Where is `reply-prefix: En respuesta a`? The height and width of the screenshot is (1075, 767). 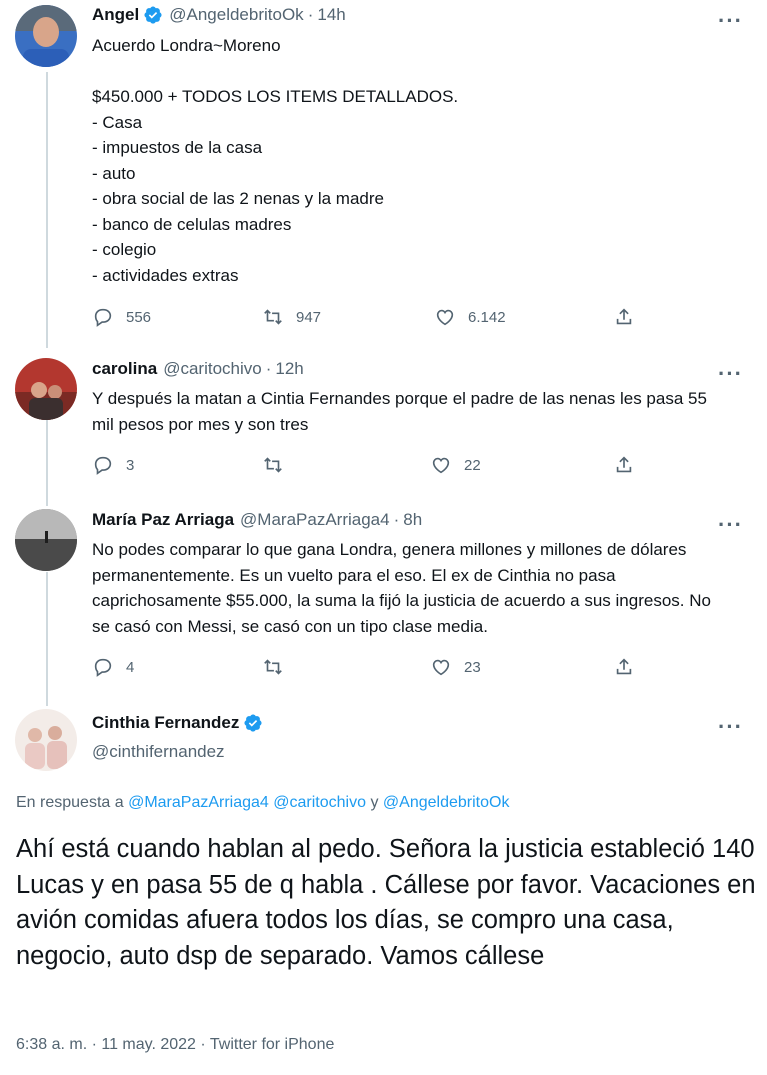 reply-prefix: En respuesta a is located at coordinates (70, 802).